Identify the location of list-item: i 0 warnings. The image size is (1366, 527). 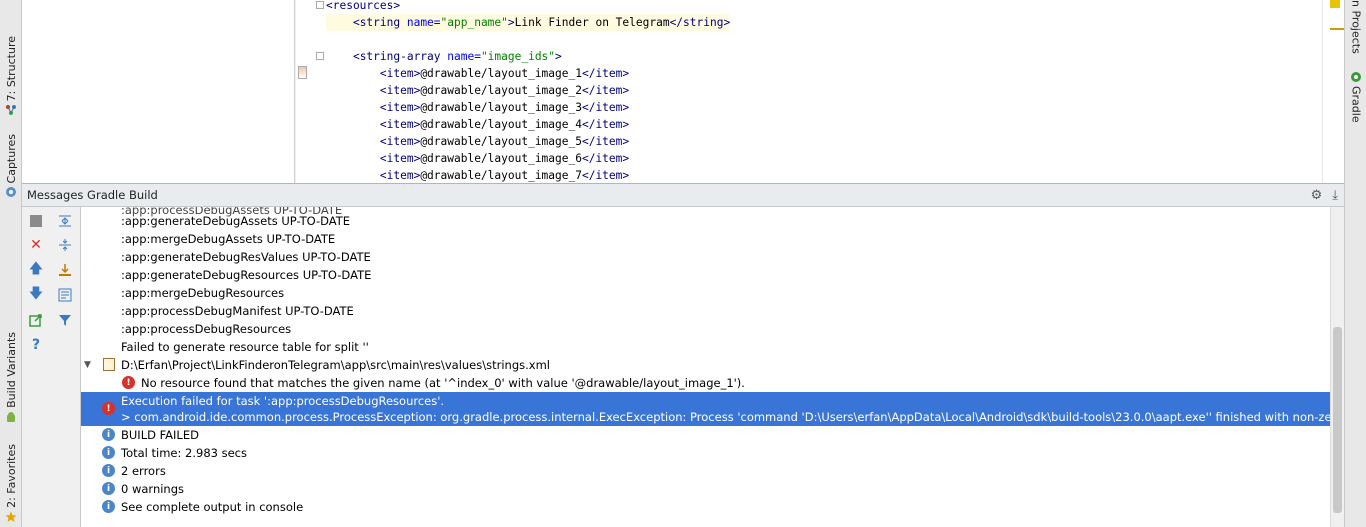
(705, 489).